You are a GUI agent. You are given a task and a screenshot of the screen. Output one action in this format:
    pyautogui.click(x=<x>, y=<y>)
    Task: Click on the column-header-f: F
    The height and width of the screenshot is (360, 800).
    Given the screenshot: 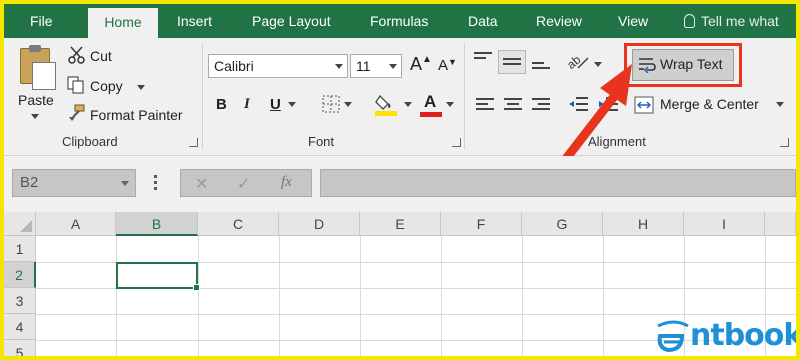 What is the action you would take?
    pyautogui.click(x=481, y=224)
    